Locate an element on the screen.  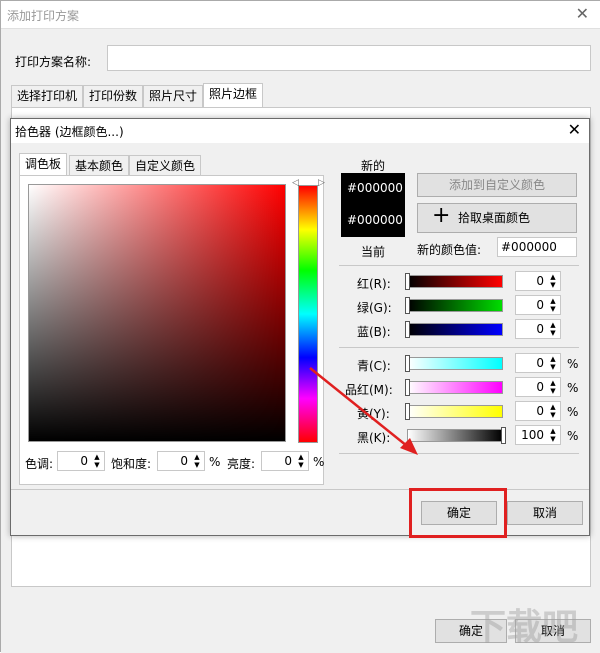
luminance-value: 0 is located at coordinates (288, 461).